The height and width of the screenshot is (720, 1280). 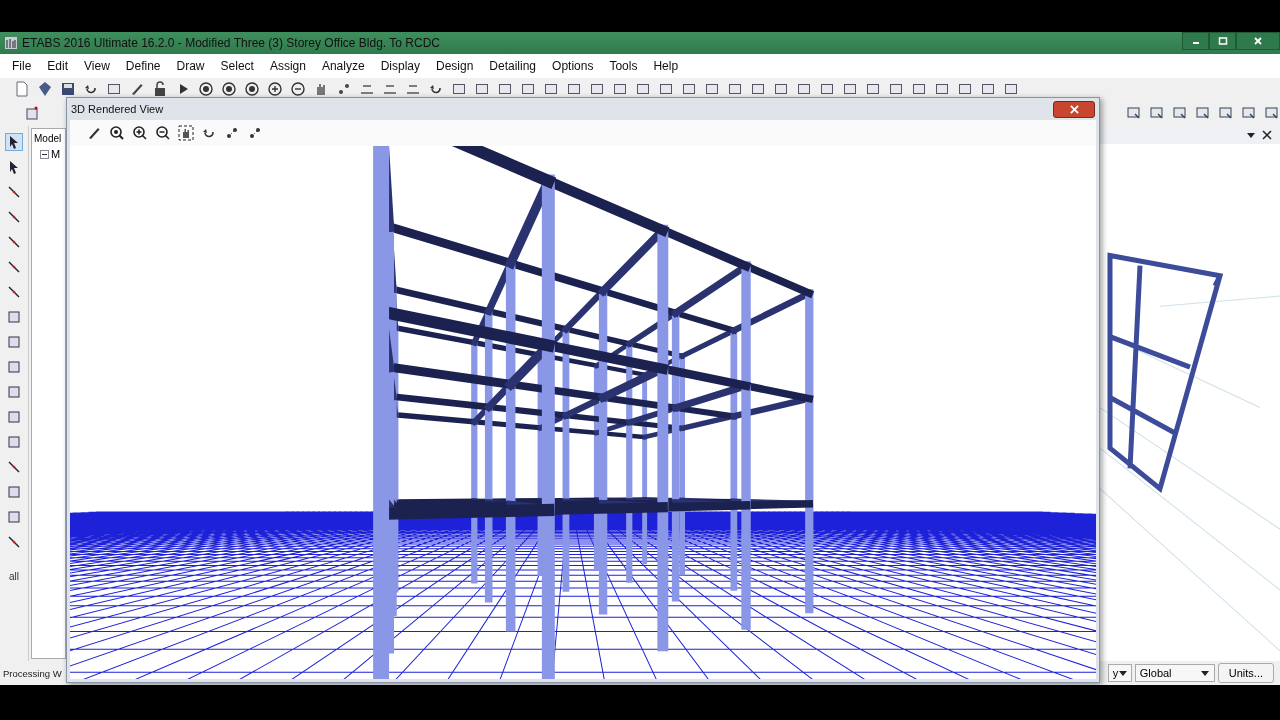 What do you see at coordinates (22, 66) in the screenshot?
I see `menu-item: File` at bounding box center [22, 66].